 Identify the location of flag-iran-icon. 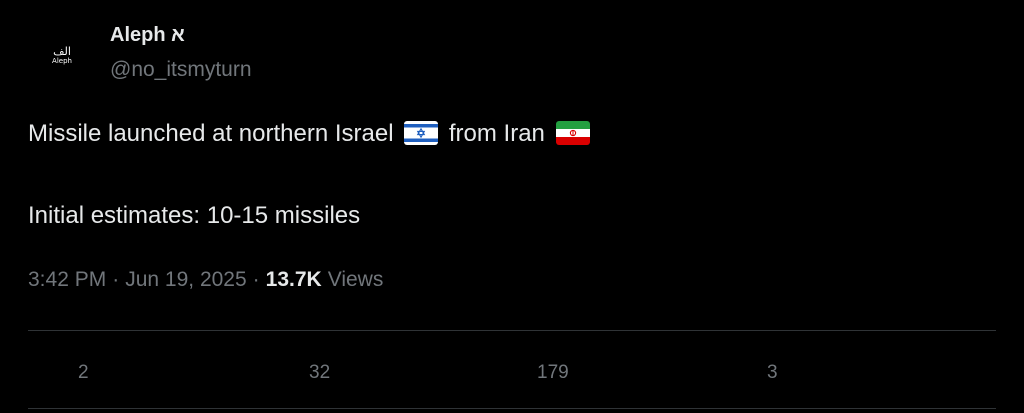
(572, 132).